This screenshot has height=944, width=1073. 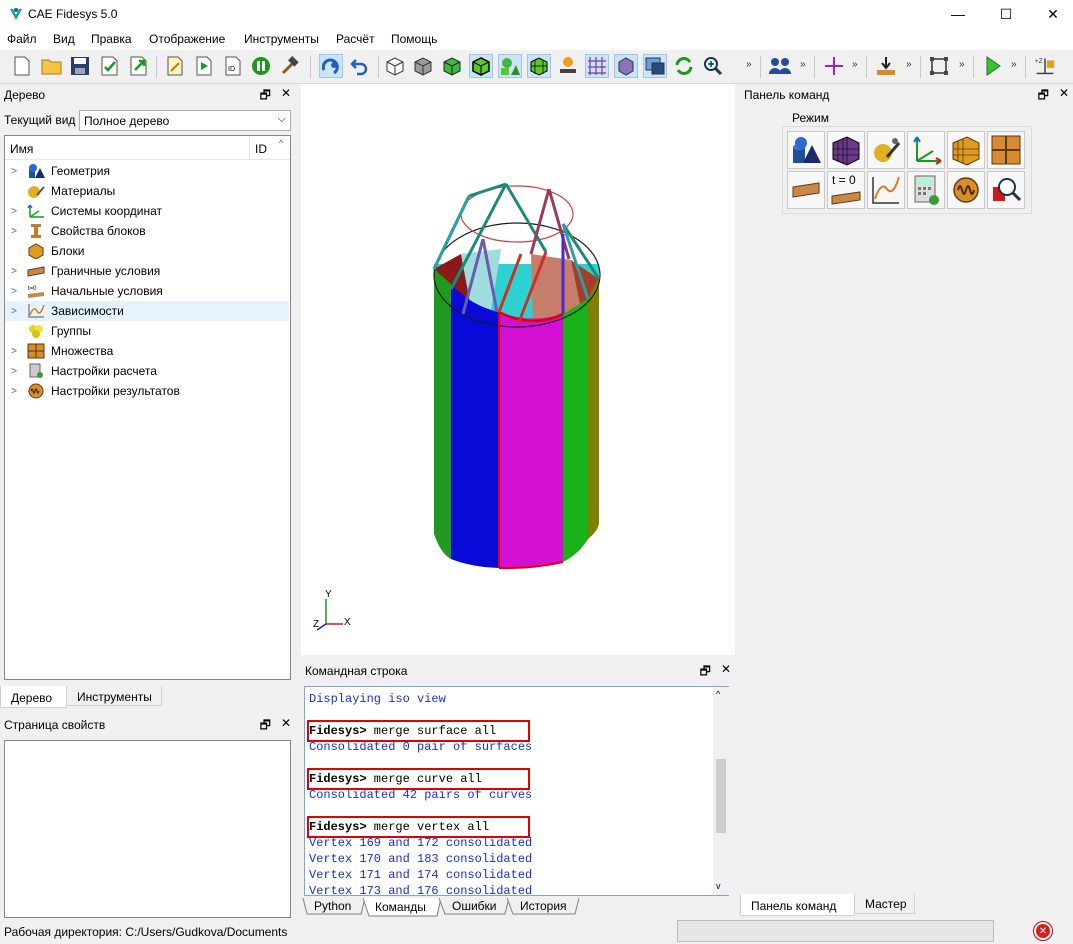 What do you see at coordinates (139, 66) in the screenshot?
I see `export-icon` at bounding box center [139, 66].